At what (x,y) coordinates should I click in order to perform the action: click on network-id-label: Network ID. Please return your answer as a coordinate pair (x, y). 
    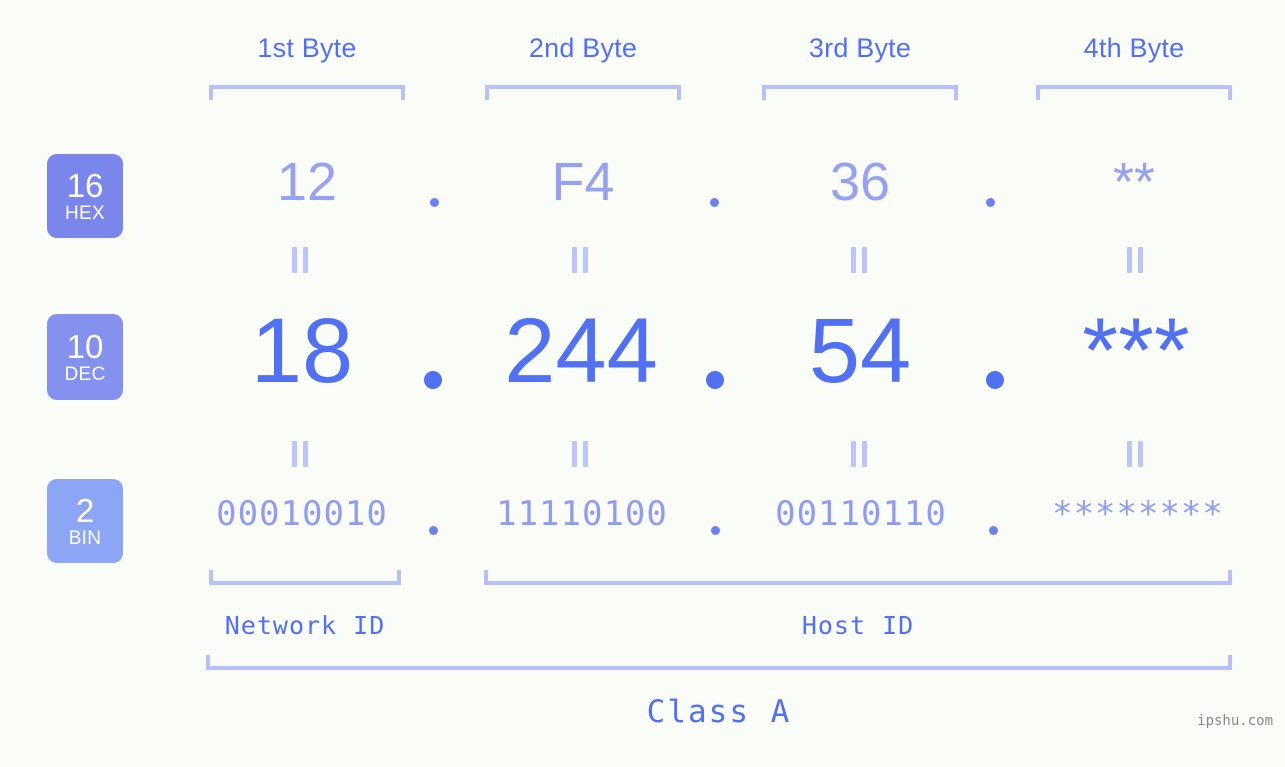
    Looking at the image, I should click on (305, 625).